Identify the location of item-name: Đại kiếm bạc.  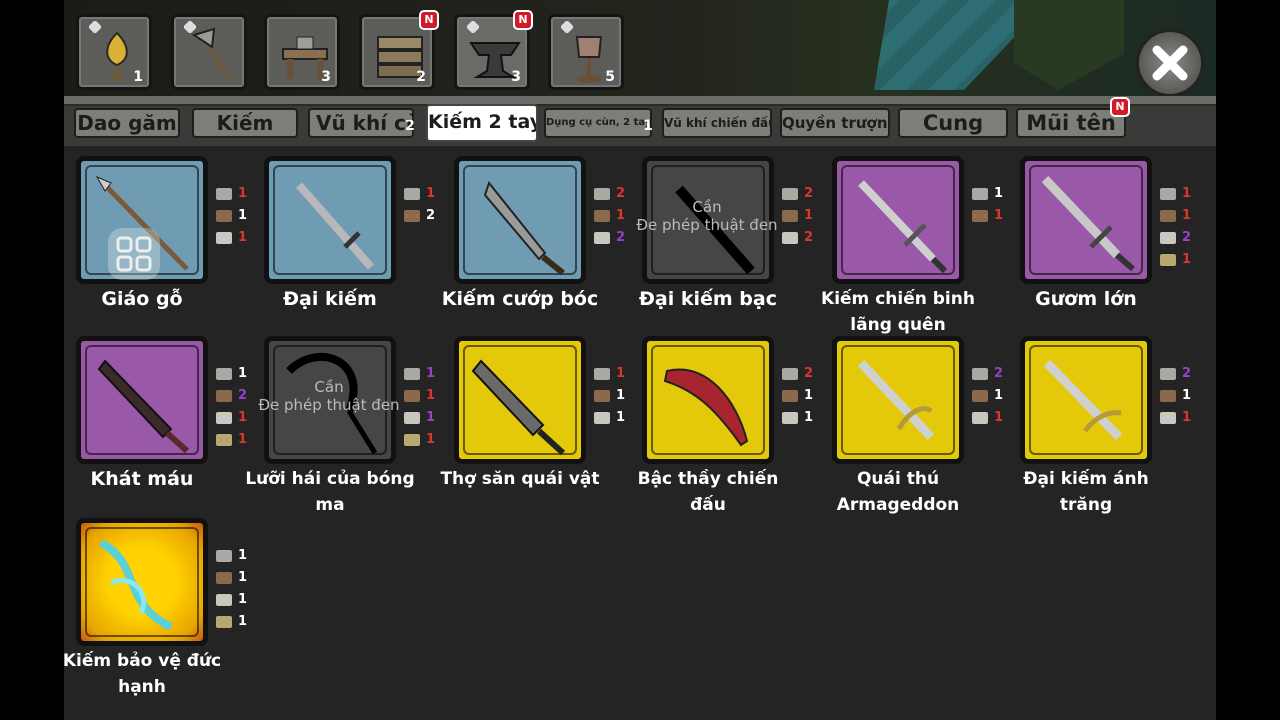
(707, 299).